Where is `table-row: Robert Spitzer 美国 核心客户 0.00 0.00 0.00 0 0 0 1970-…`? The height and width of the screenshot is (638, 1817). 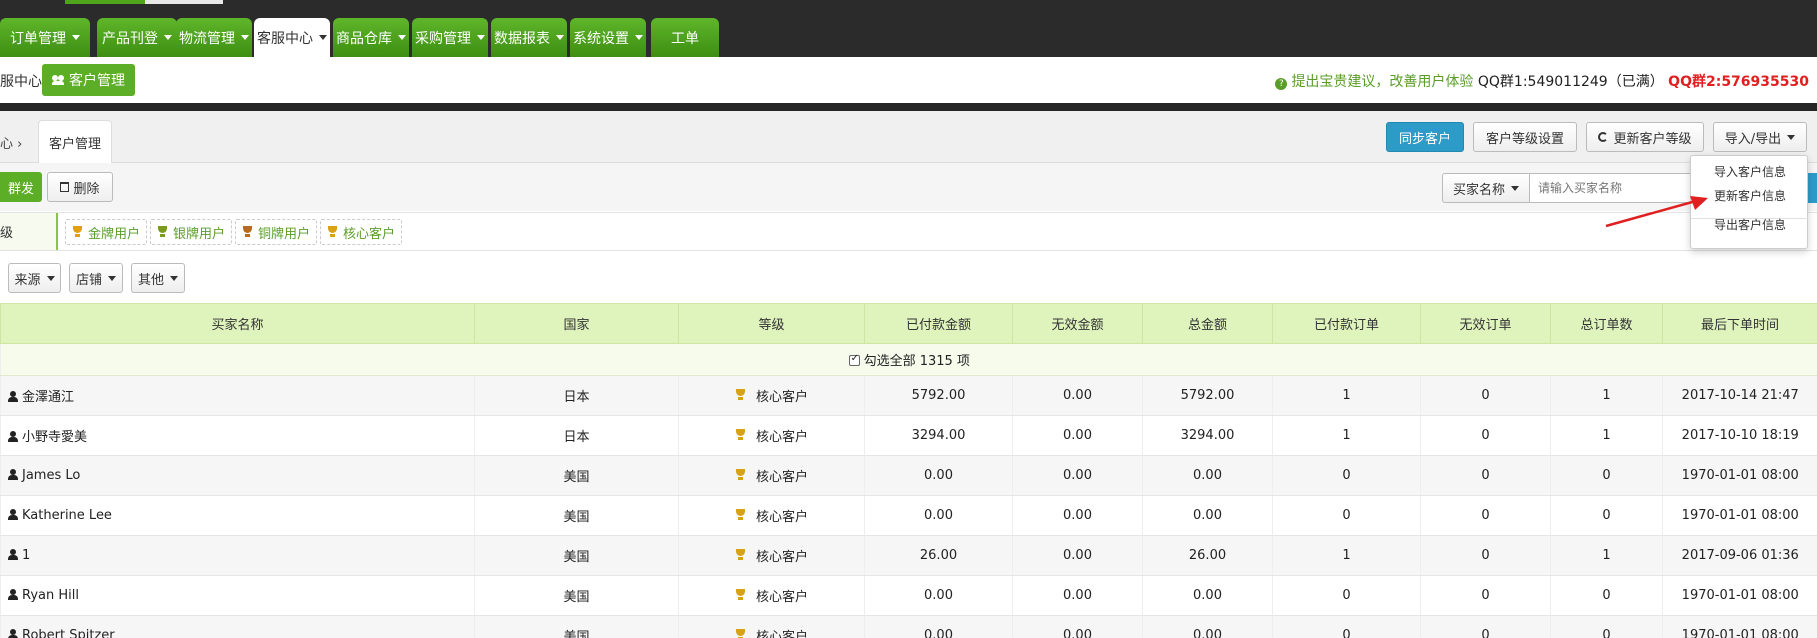 table-row: Robert Spitzer 美国 核心客户 0.00 0.00 0.00 0 0 0 1970-… is located at coordinates (908, 626).